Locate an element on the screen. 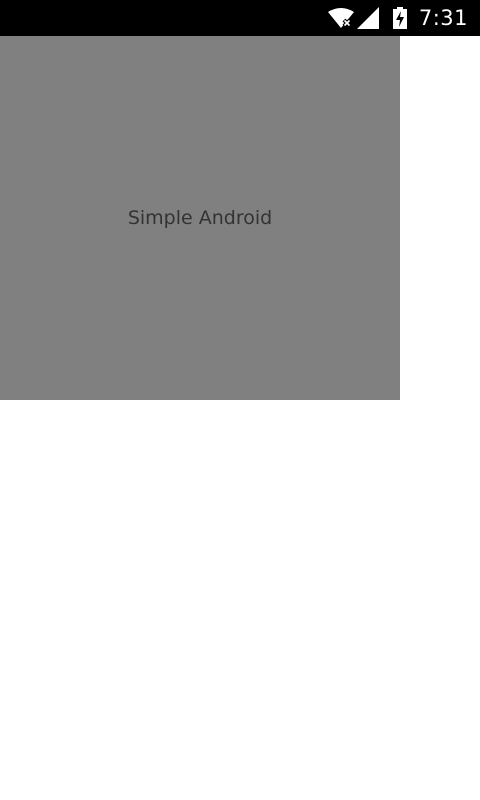 The image size is (480, 800). status-bar: 7:31 is located at coordinates (240, 18).